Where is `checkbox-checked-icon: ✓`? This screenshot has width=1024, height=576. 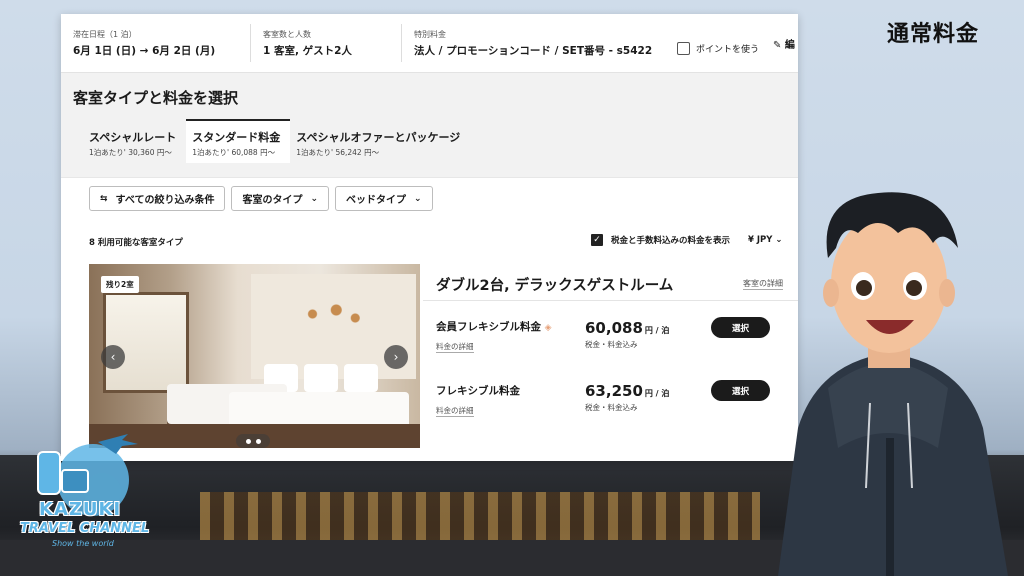
checkbox-checked-icon: ✓ is located at coordinates (597, 240).